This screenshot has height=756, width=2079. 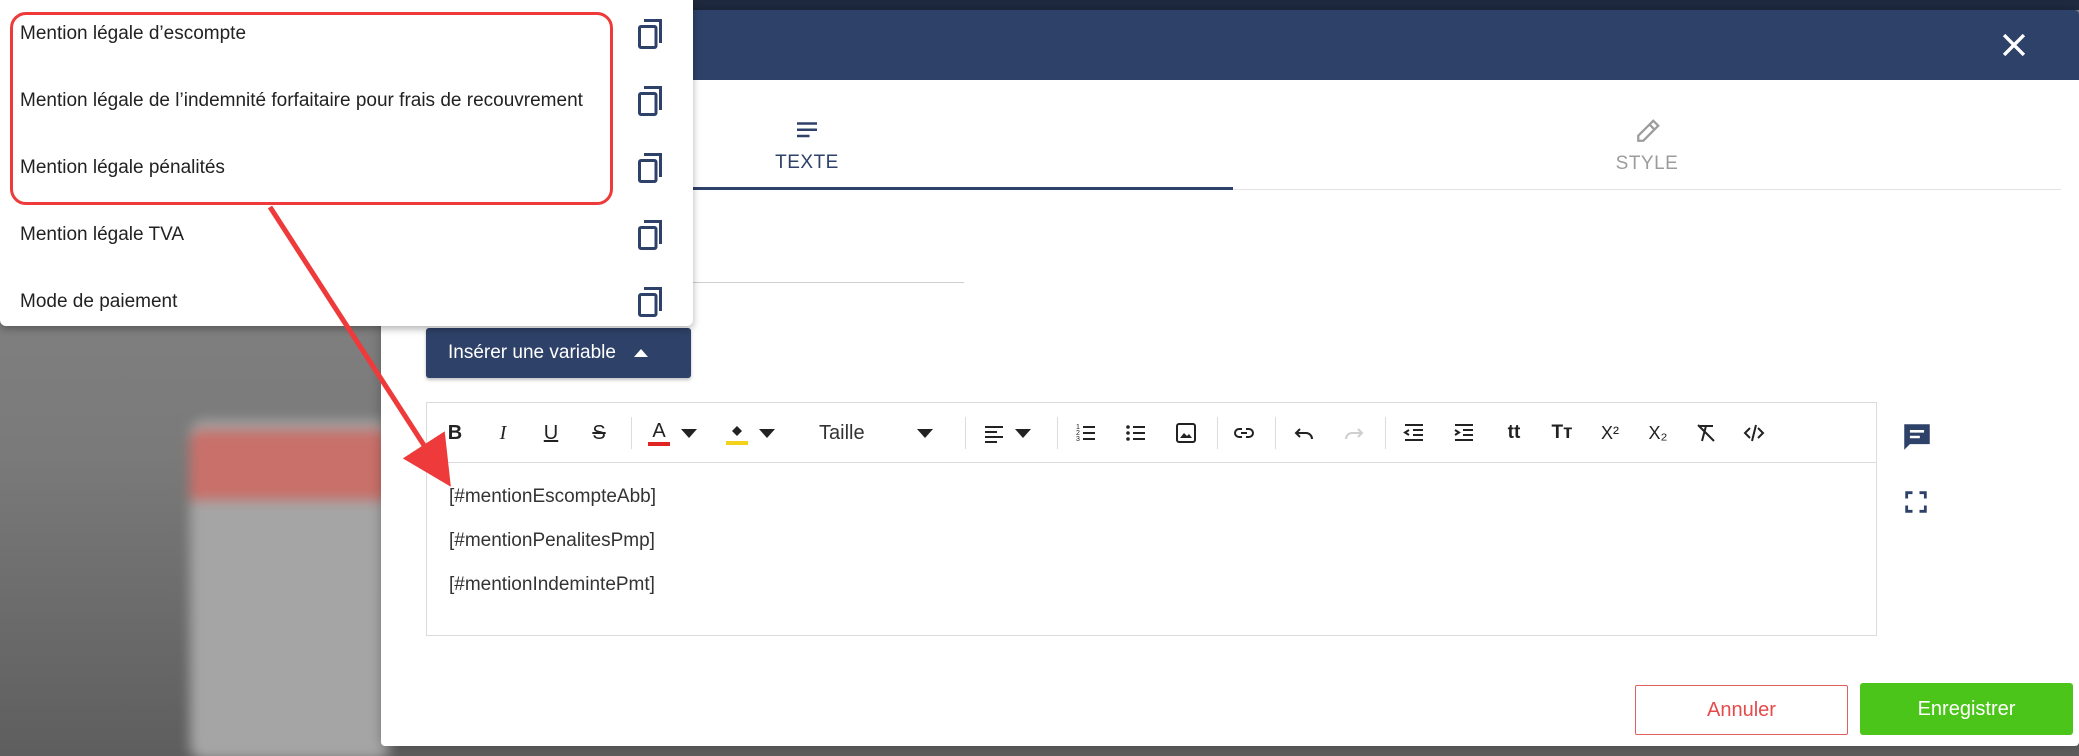 I want to click on editor-line: [#mentionPenalitesPmp], so click(x=552, y=540).